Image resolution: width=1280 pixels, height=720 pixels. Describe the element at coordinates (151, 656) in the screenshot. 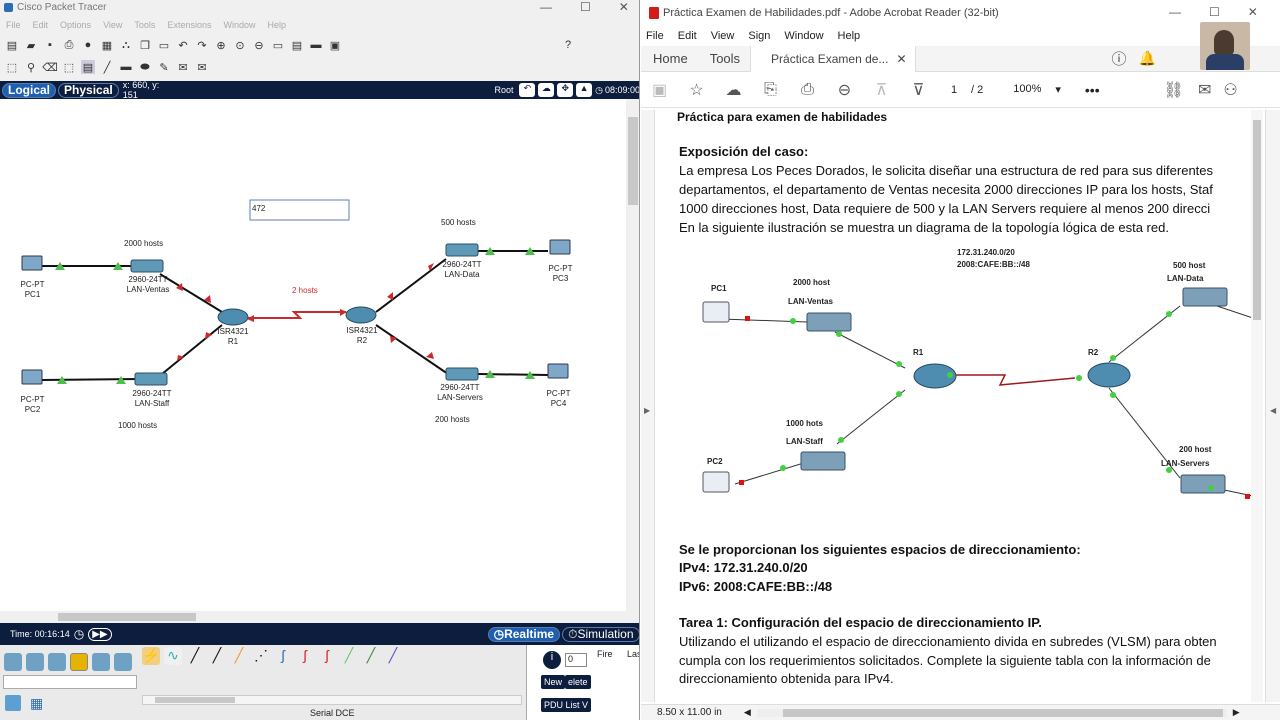

I see `auto-cable-icon: ⚡` at that location.